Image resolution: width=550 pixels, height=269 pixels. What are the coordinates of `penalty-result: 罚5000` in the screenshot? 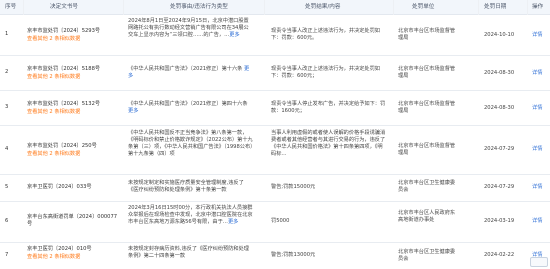 It's located at (280, 221).